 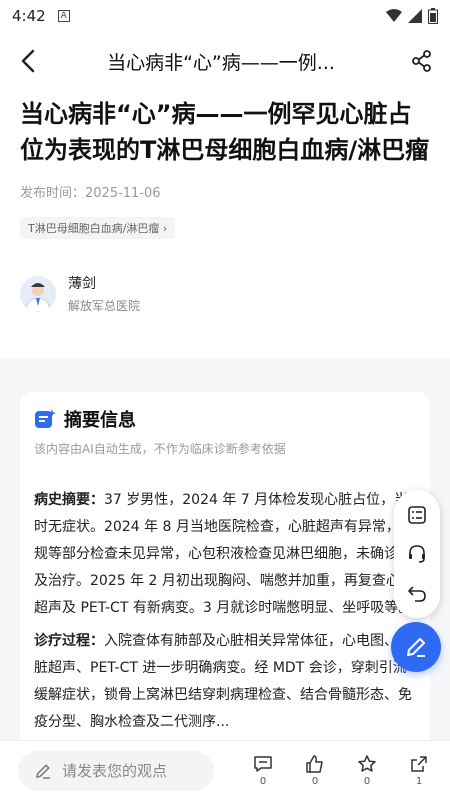 I want to click on author-avatar, so click(x=38, y=293).